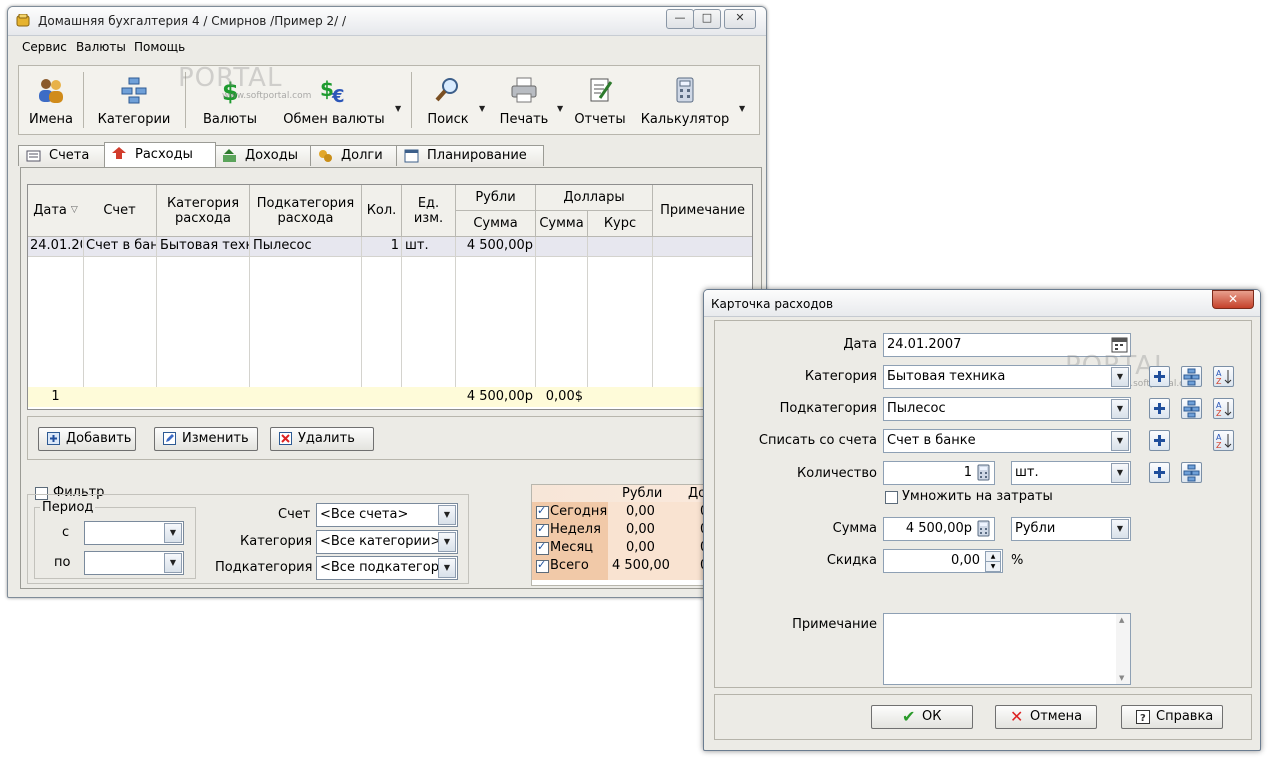 The image size is (1268, 762). Describe the element at coordinates (354, 155) in the screenshot. I see `tab-debts: Долги` at that location.